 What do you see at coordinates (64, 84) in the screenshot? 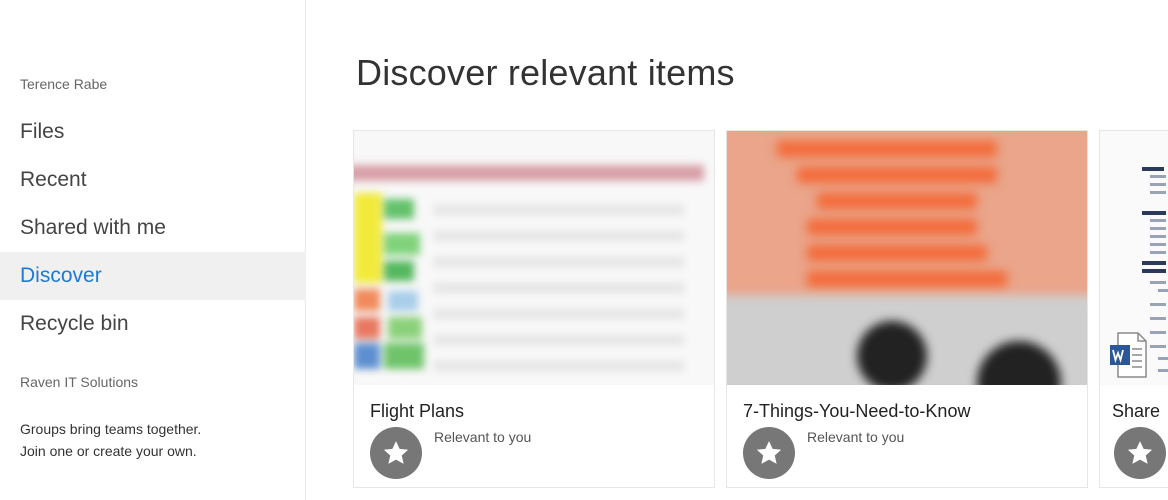
I see `owner-name: Terence Rabe` at bounding box center [64, 84].